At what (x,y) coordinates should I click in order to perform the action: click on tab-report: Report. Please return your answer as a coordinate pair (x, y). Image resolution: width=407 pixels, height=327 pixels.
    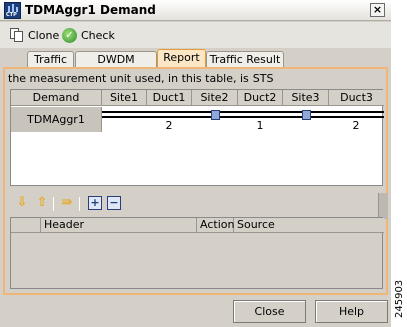
    Looking at the image, I should click on (181, 59).